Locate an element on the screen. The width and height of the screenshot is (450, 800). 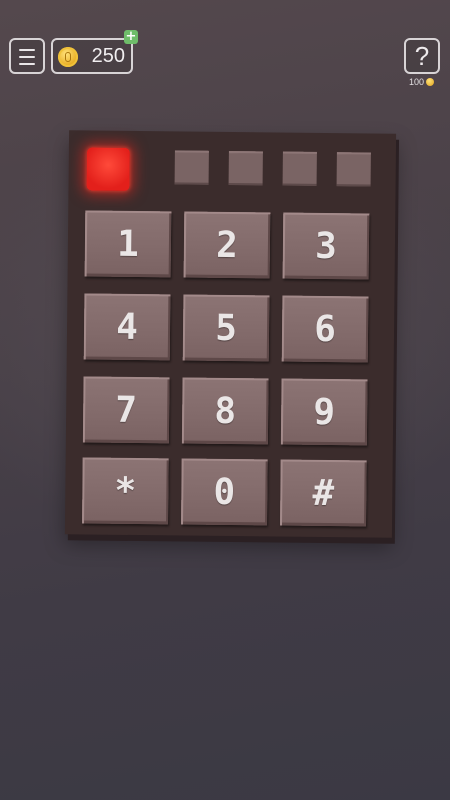
coin-counter: 250 is located at coordinates (92, 56).